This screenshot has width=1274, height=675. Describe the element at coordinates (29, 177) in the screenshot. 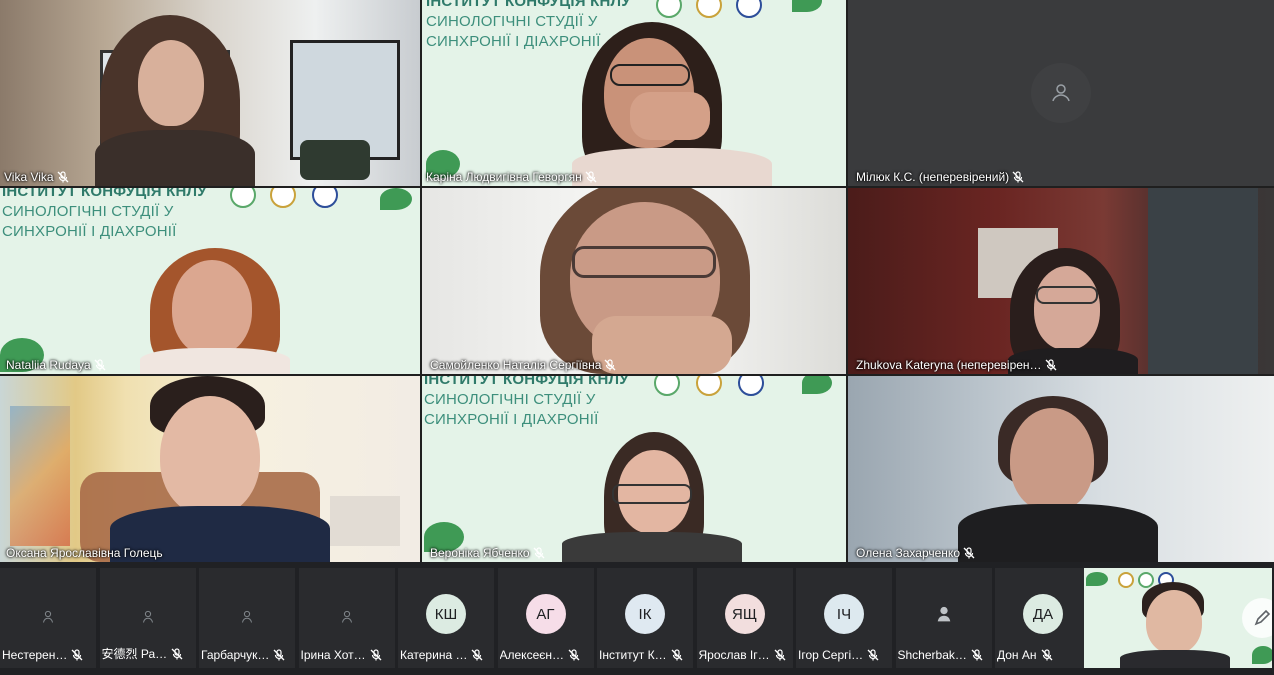

I see `participant-name: Vika Vika` at that location.